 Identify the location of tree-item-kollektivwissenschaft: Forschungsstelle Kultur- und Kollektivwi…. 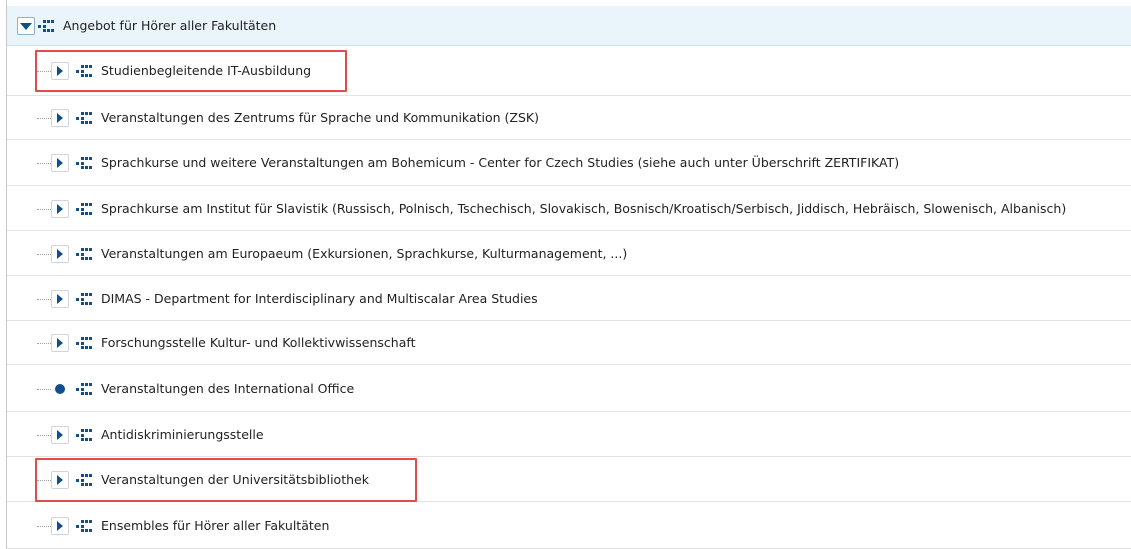
(569, 343).